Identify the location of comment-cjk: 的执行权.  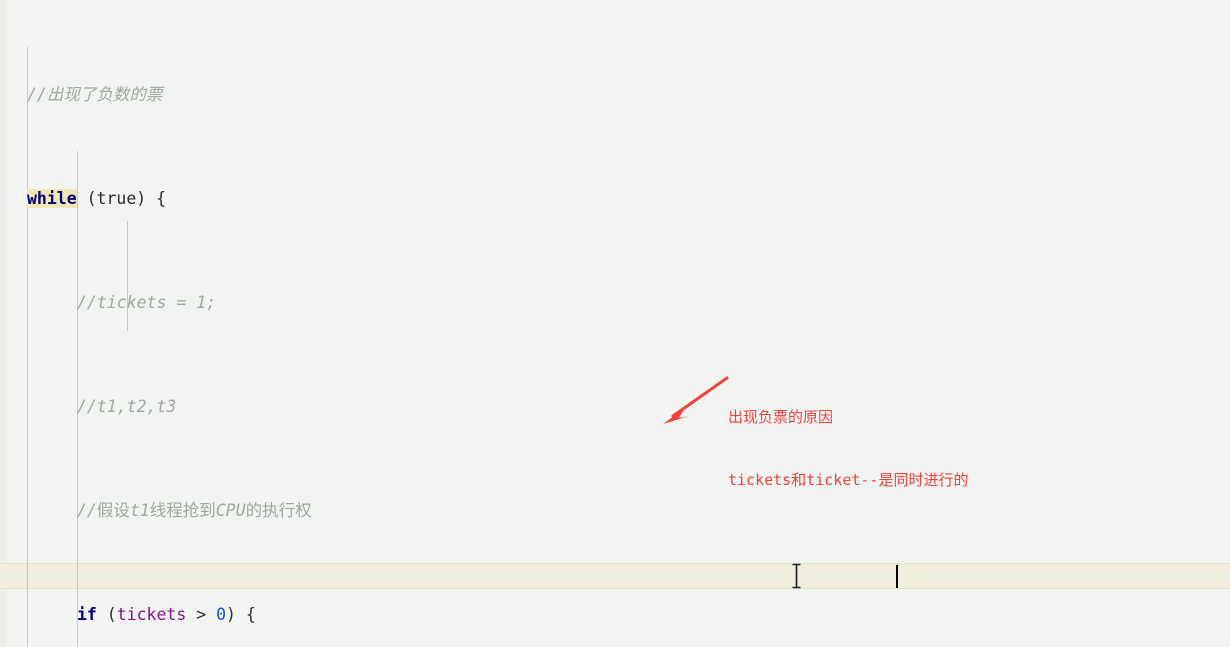
(278, 510).